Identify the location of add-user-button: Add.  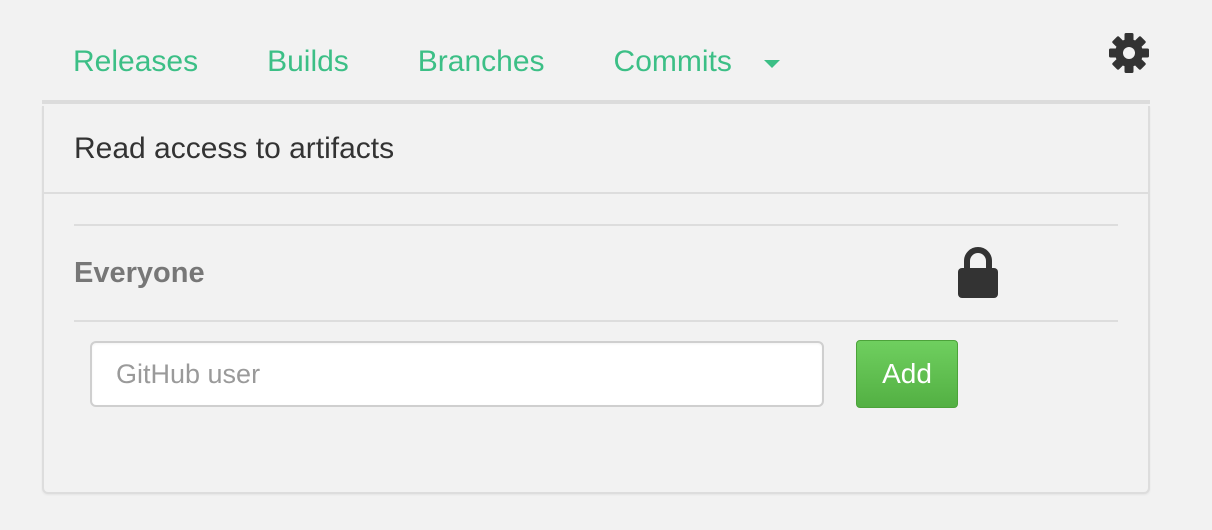
(907, 374).